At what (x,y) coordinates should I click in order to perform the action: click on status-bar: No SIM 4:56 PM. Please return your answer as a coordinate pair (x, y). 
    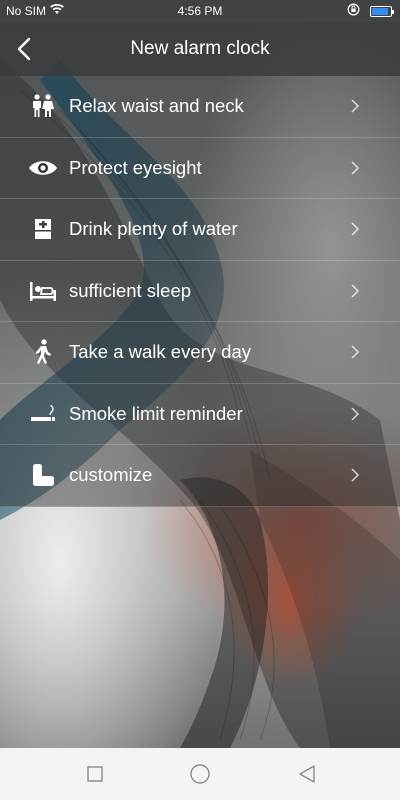
    Looking at the image, I should click on (200, 11).